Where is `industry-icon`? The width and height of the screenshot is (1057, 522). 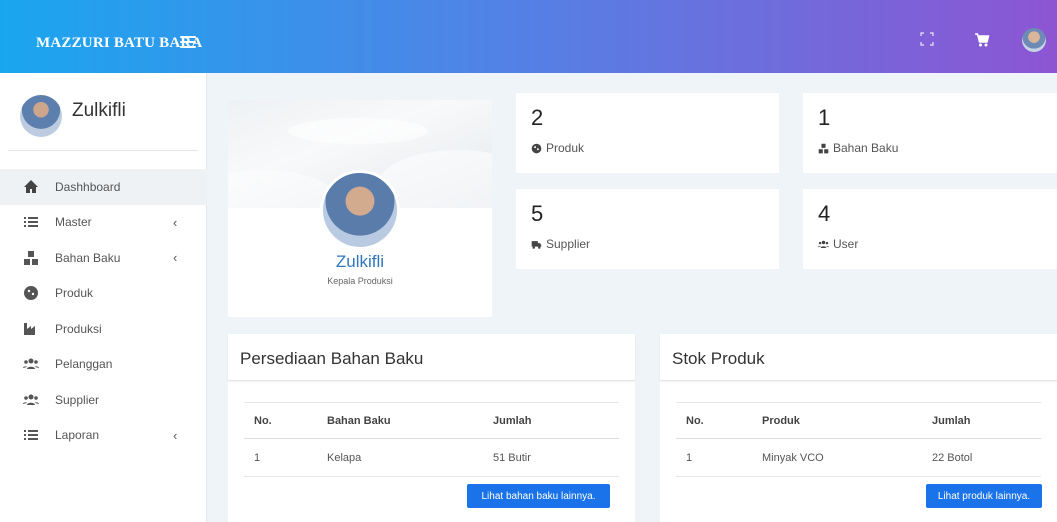 industry-icon is located at coordinates (29, 328).